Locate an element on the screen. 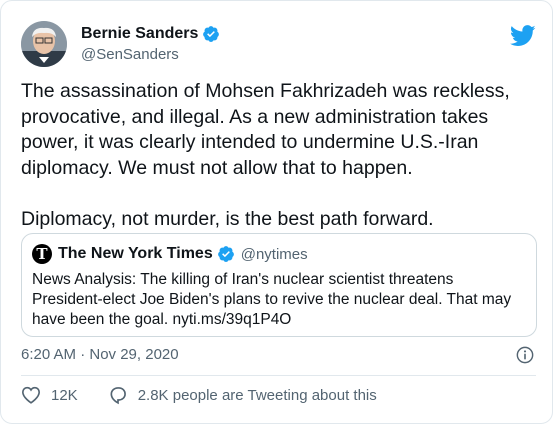  tweeting-action: 2.8K people are Tweeting about this is located at coordinates (242, 395).